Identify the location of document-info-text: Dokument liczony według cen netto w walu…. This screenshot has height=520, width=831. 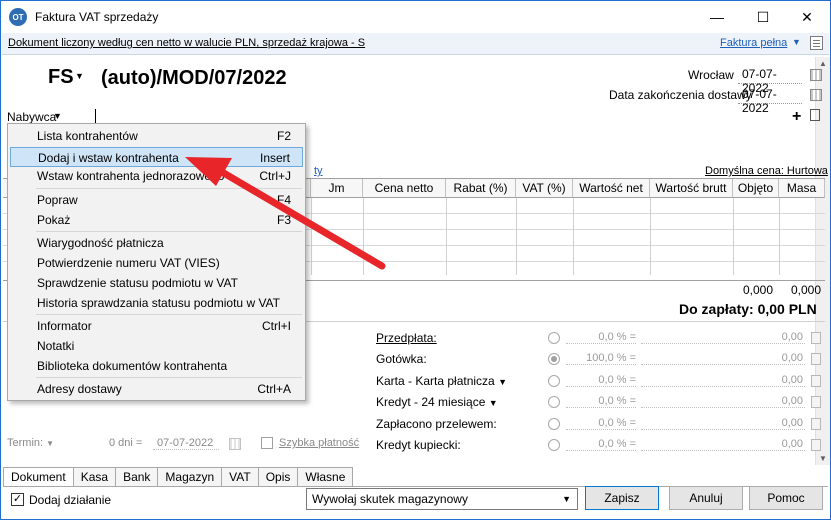
(186, 43).